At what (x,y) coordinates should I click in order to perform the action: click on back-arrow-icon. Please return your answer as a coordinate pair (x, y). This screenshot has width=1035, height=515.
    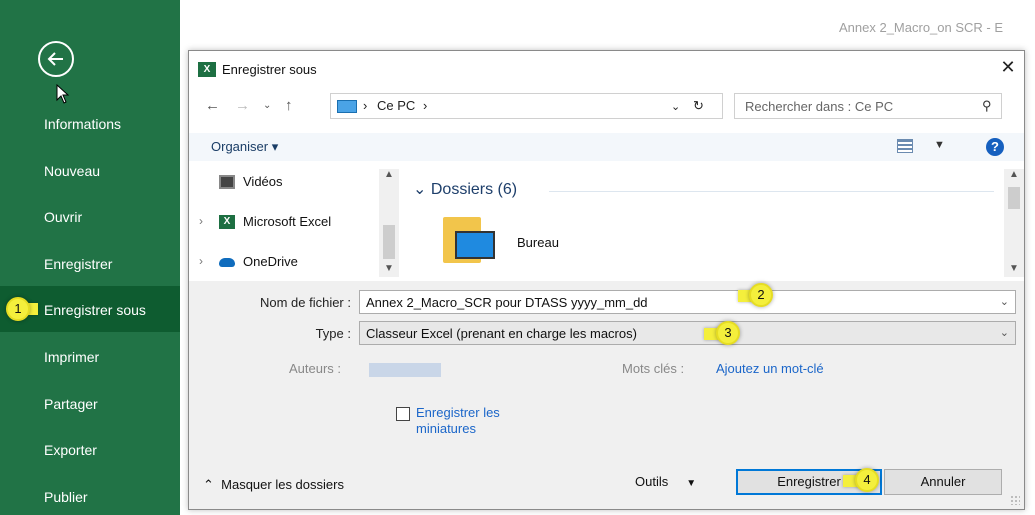
    Looking at the image, I should click on (55, 59).